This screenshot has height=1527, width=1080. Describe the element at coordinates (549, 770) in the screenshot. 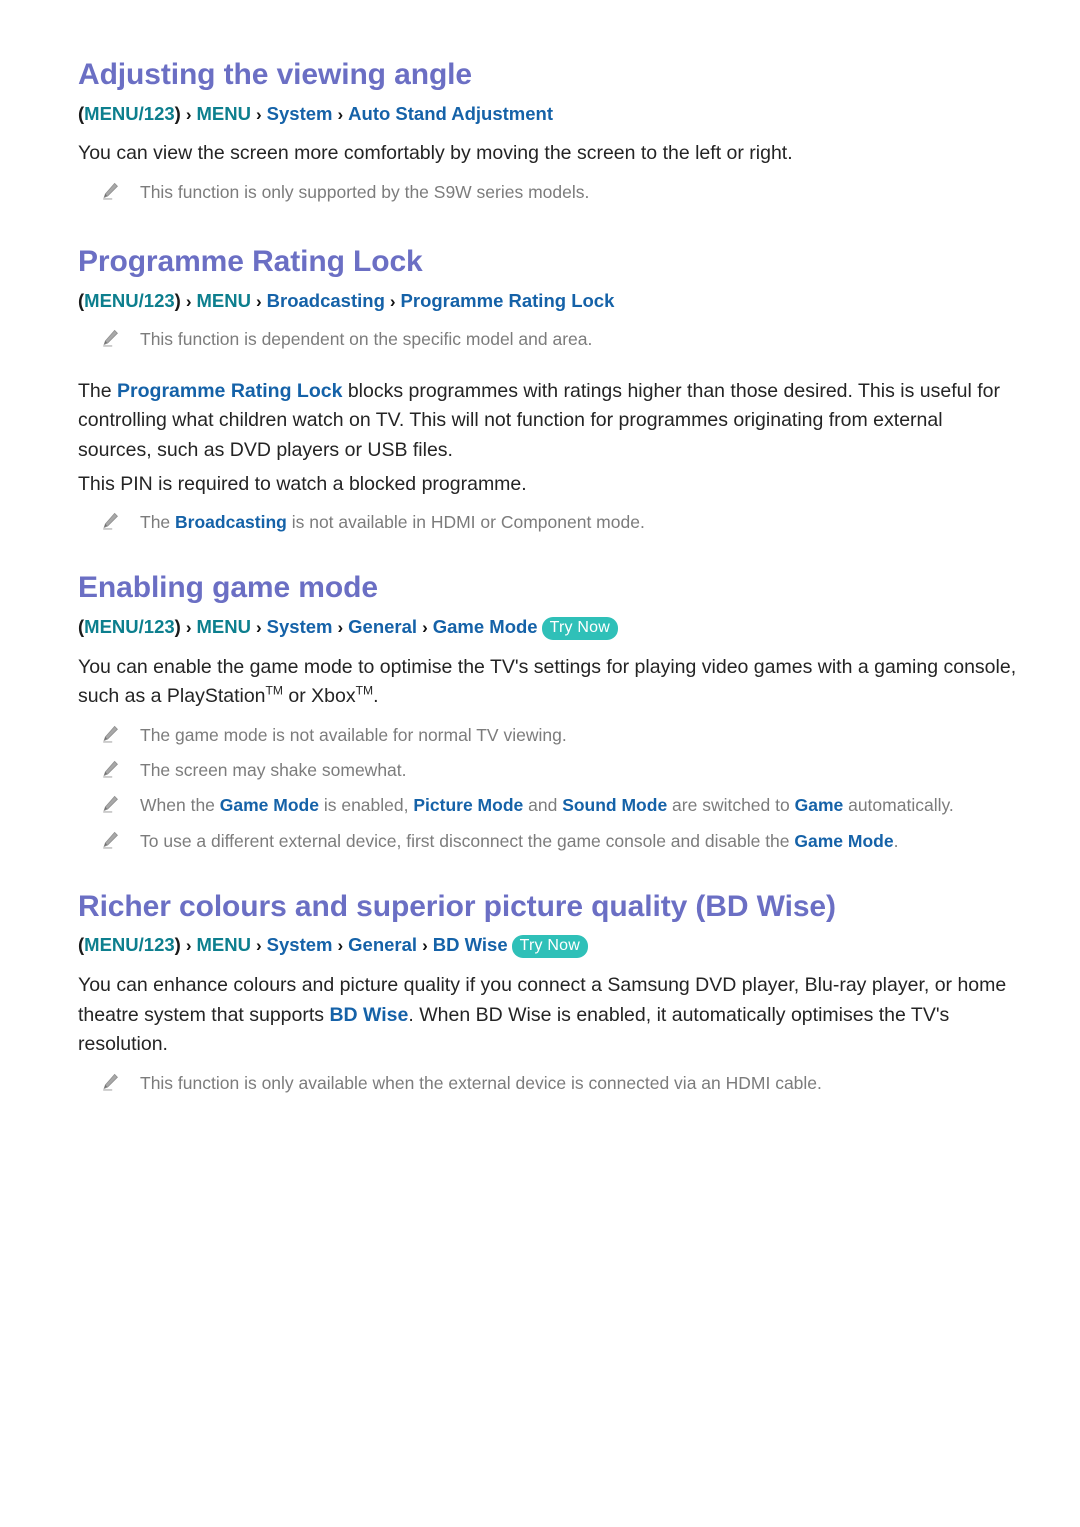

I see `note-item: The screen may shake somewhat.` at that location.